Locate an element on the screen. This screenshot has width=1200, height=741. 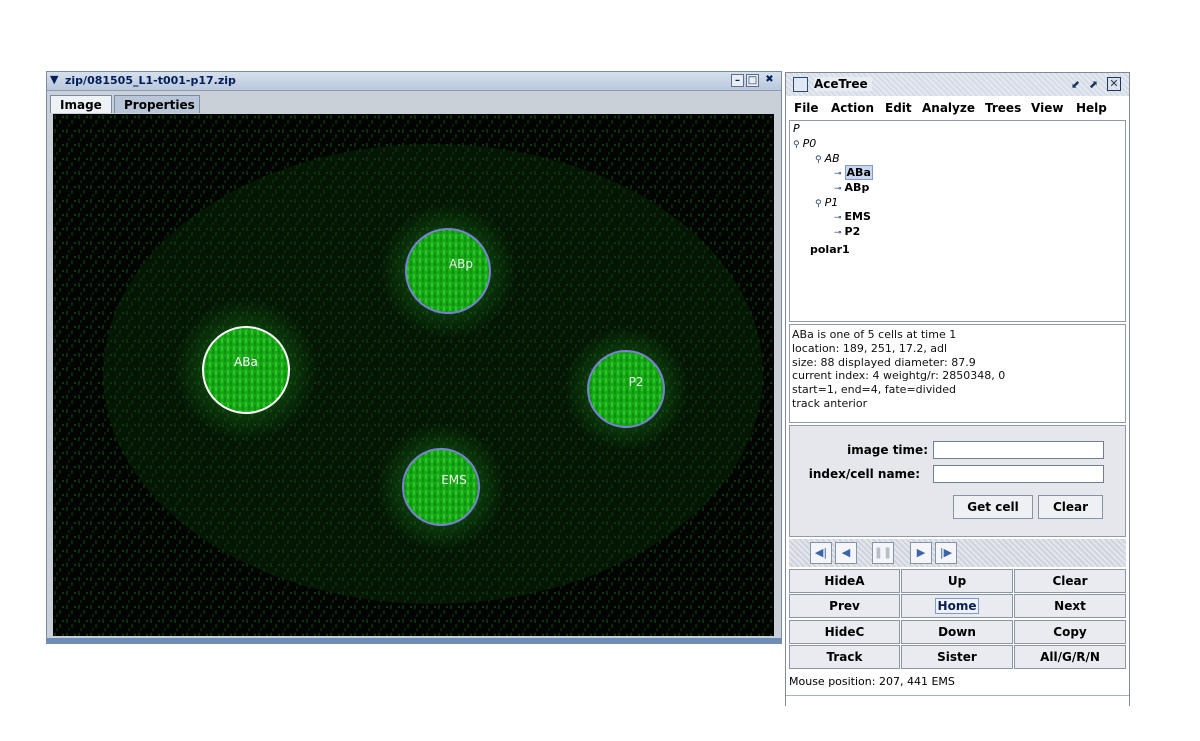
play-forward-icon: ▶ is located at coordinates (921, 553).